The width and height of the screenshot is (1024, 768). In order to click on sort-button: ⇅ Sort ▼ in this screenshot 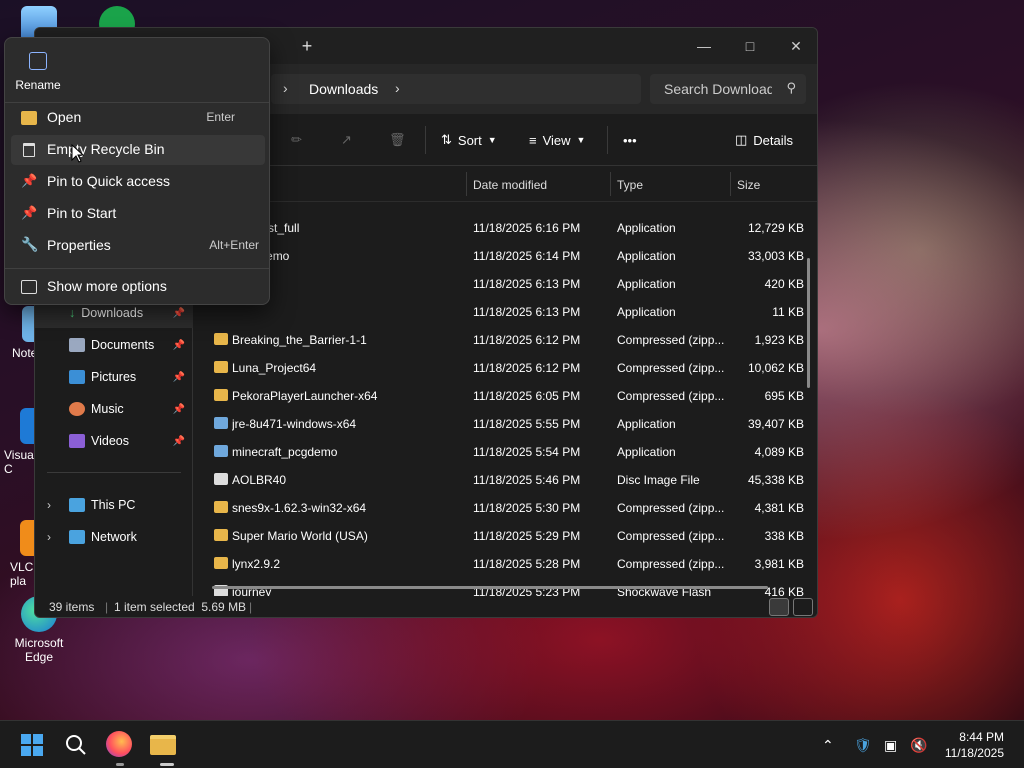, I will do `click(469, 140)`.